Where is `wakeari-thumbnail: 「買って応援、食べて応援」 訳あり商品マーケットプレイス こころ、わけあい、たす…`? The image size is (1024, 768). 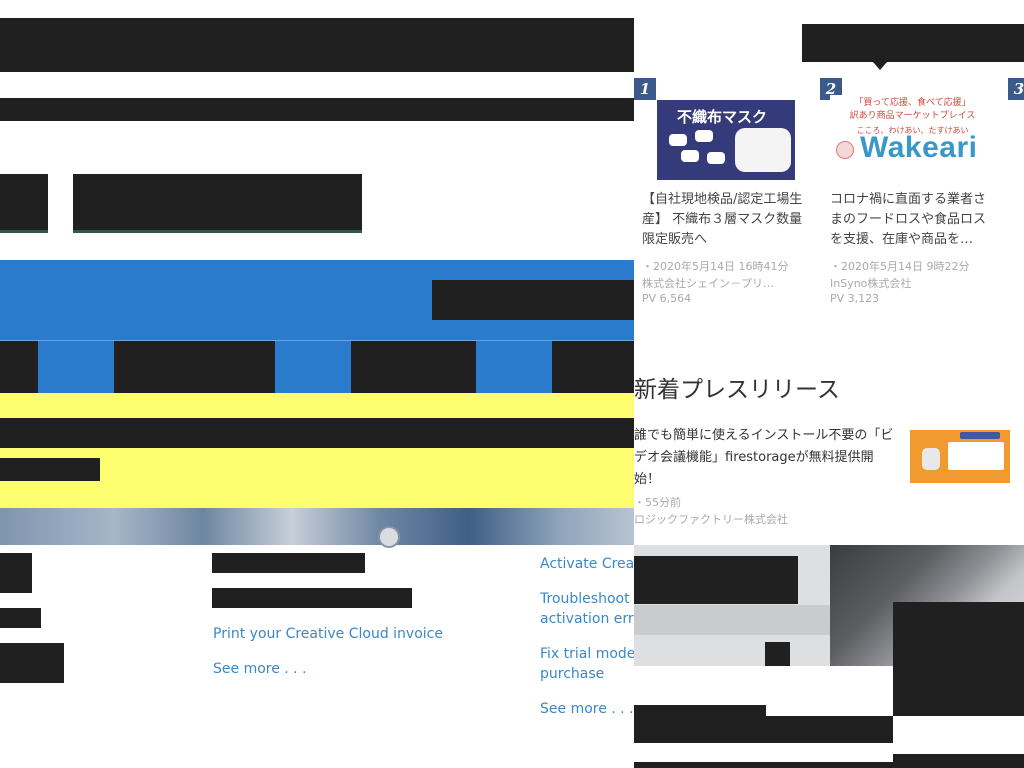
wakeari-thumbnail: 「買って応援、食べて応援」 訳あり商品マーケットプレイス こころ、わけあい、たす… is located at coordinates (912, 137).